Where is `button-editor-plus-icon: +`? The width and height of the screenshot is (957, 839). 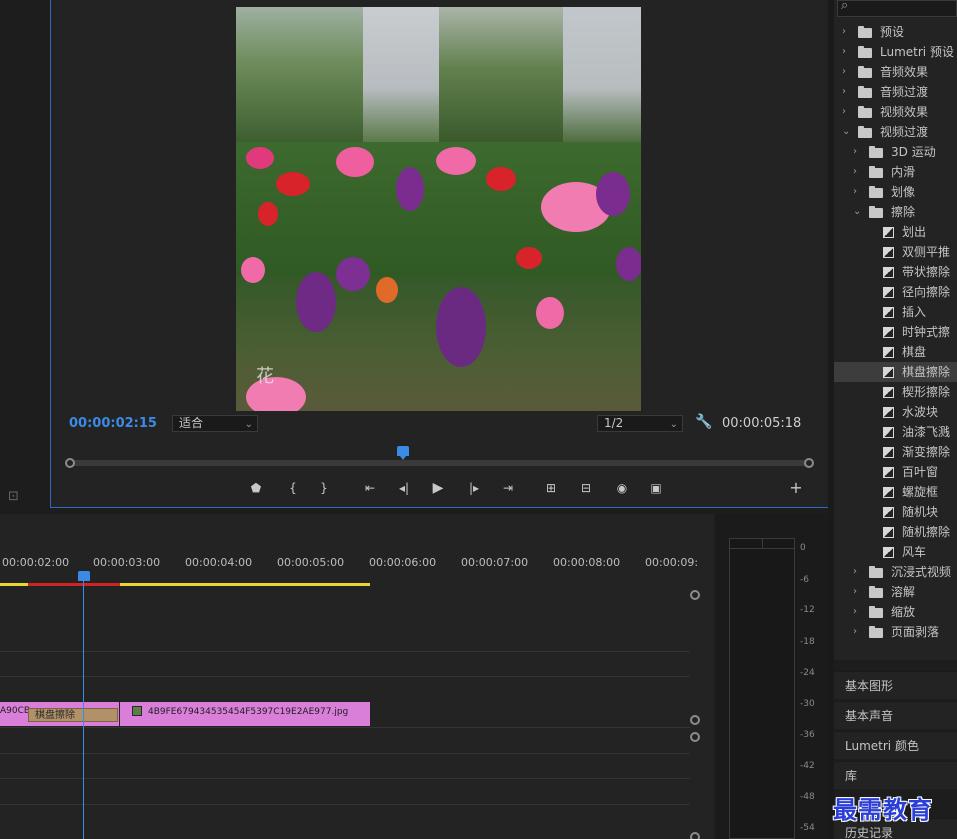 button-editor-plus-icon: + is located at coordinates (796, 488).